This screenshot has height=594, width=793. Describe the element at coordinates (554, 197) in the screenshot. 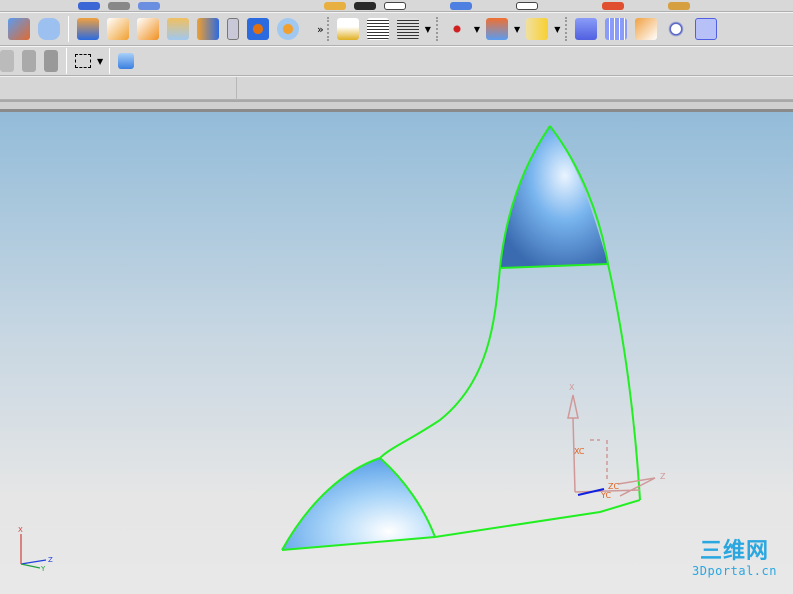

I see `top-cap-surface` at that location.